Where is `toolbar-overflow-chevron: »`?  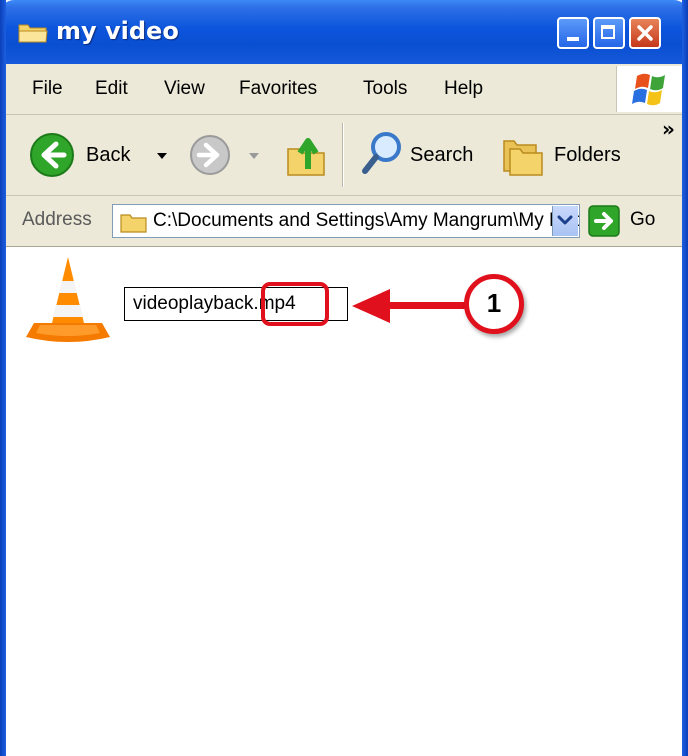 toolbar-overflow-chevron: » is located at coordinates (668, 129).